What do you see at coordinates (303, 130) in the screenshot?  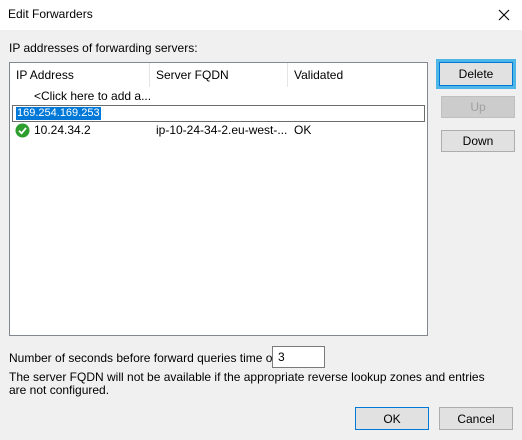 I see `row-validated: OK` at bounding box center [303, 130].